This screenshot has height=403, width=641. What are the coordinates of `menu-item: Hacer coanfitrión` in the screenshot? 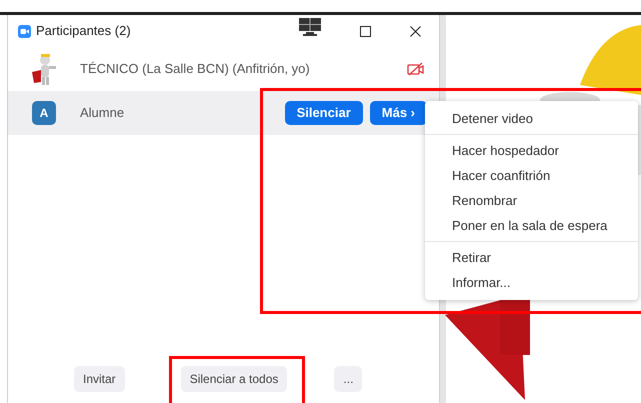 It's located at (531, 175).